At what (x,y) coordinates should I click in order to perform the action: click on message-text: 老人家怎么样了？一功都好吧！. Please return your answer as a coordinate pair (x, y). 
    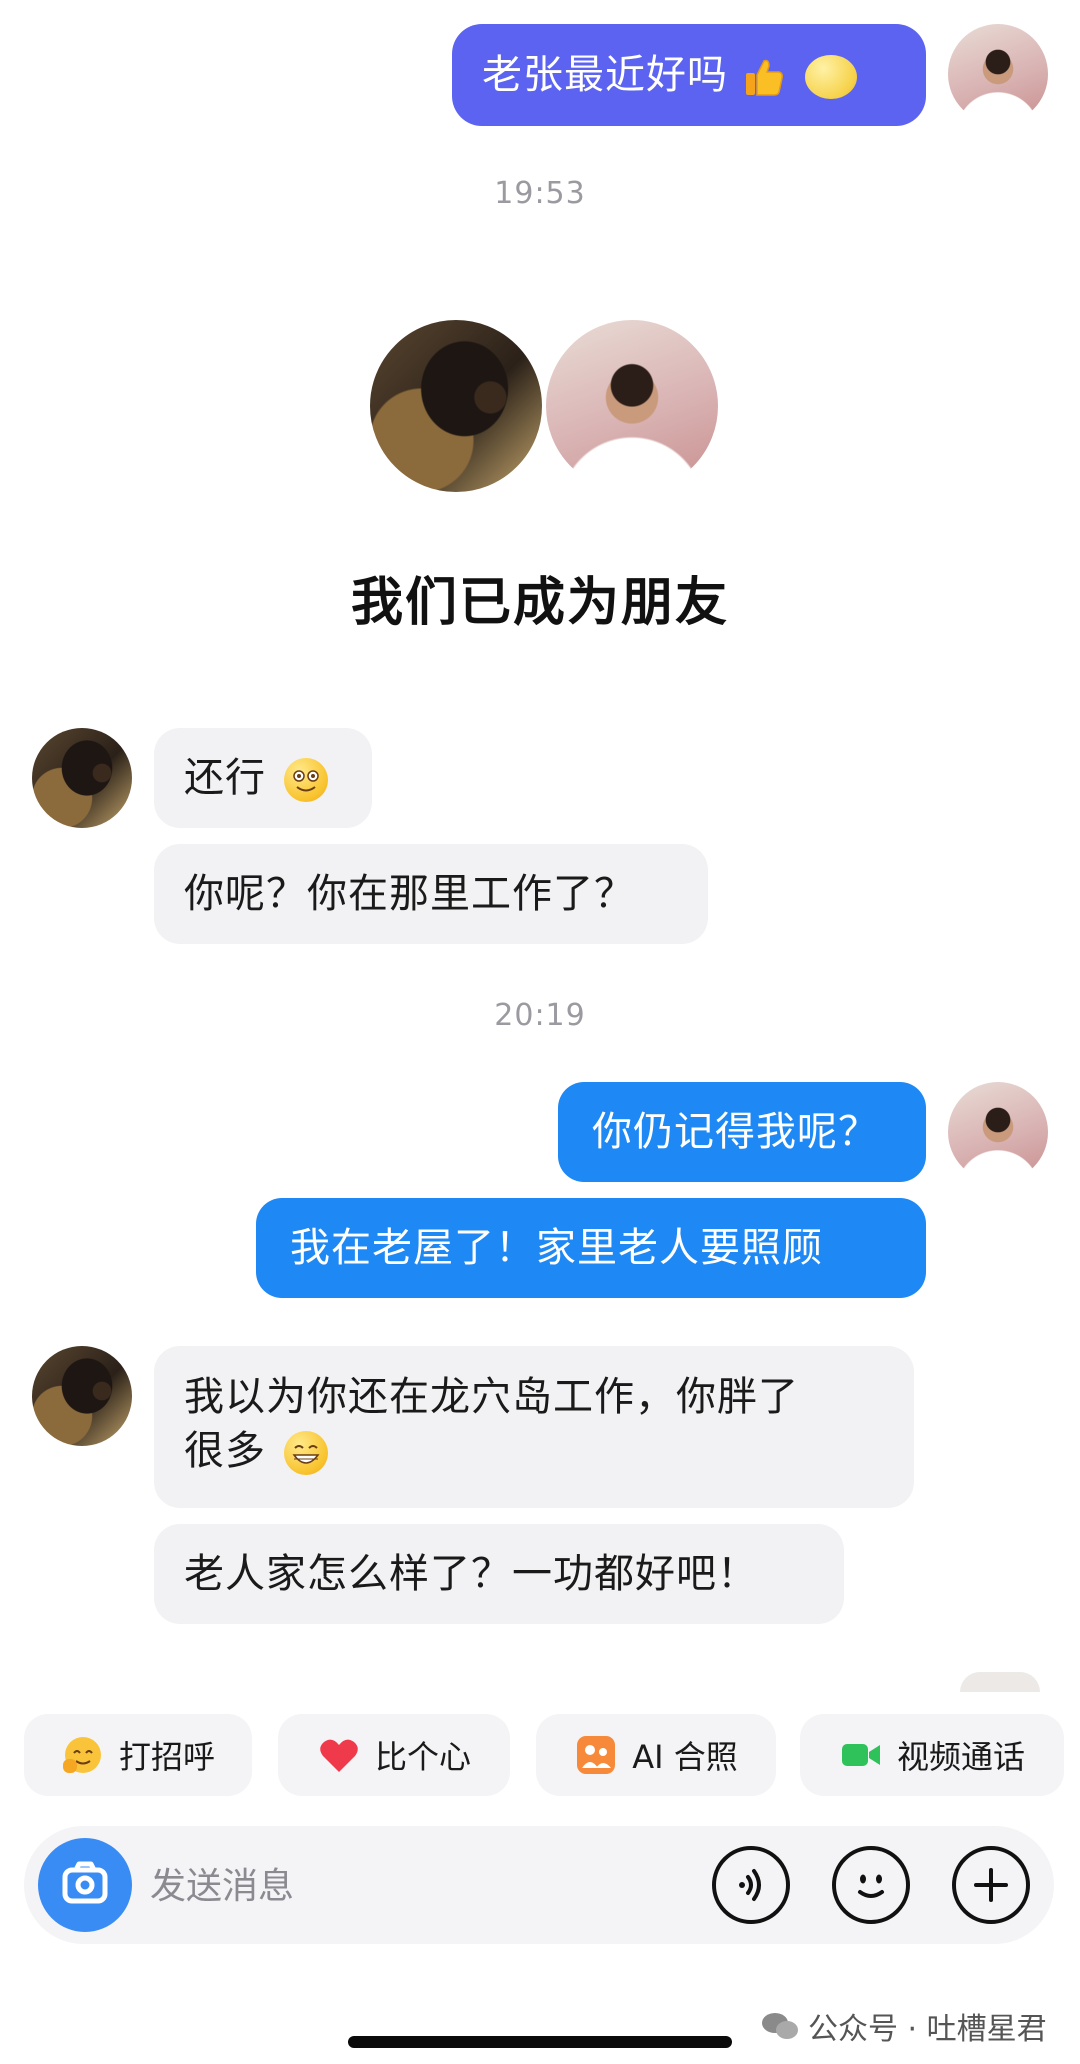
    Looking at the image, I should click on (471, 1574).